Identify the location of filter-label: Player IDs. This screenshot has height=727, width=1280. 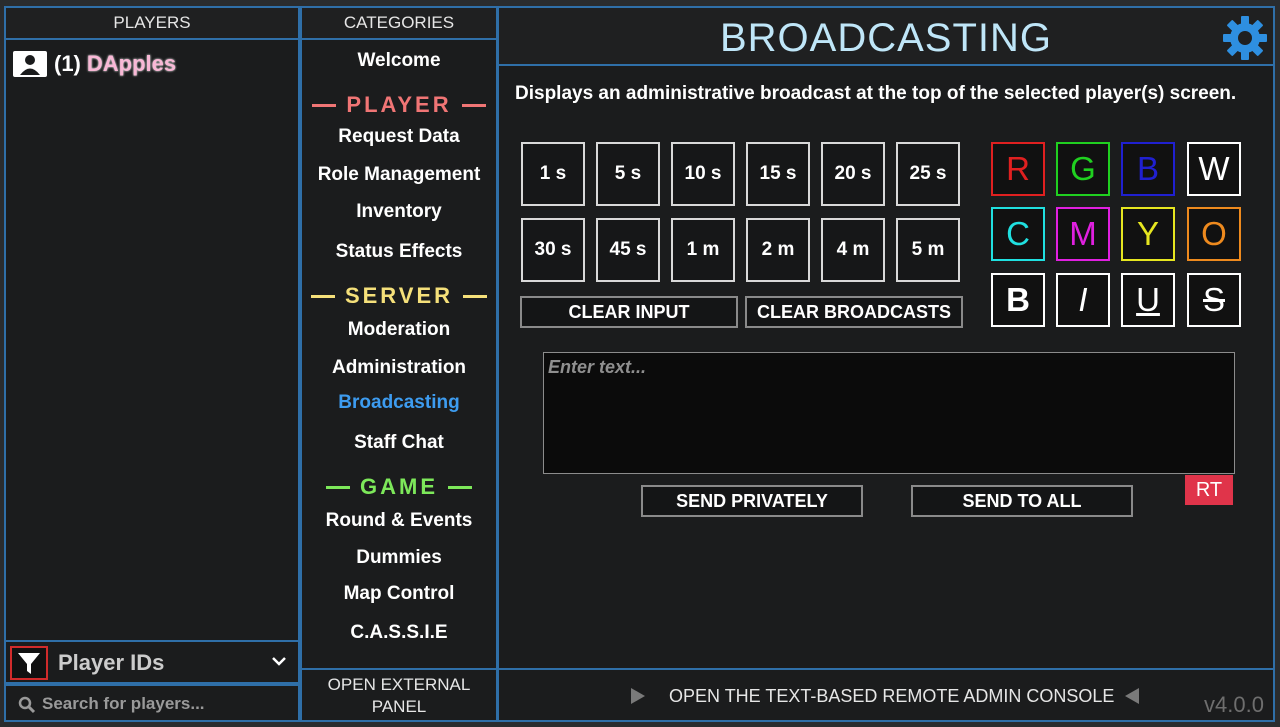
(111, 662).